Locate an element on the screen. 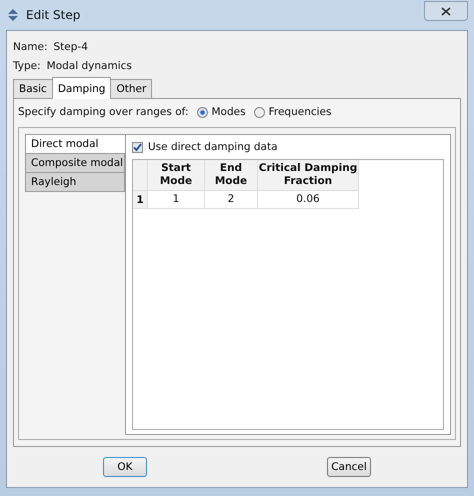  dialog-button: OK is located at coordinates (125, 467).